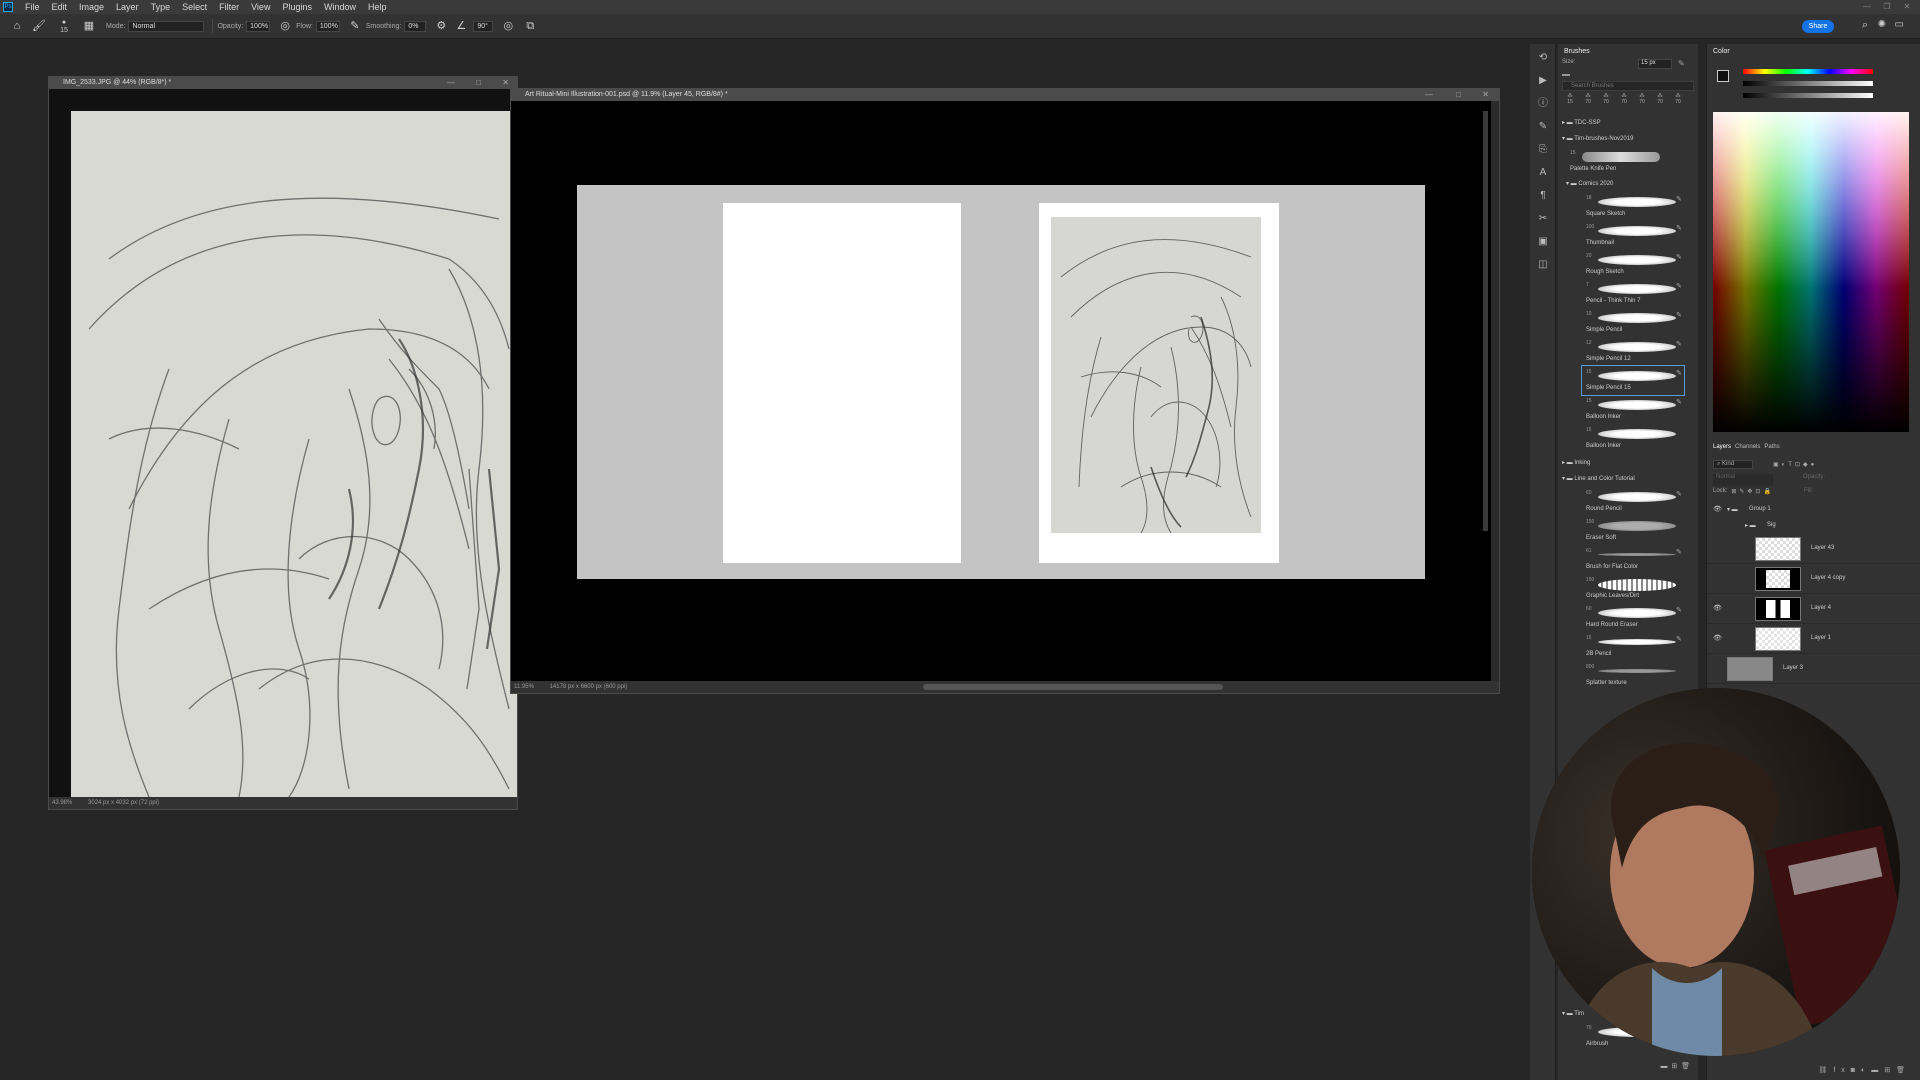 This screenshot has height=1080, width=1920. I want to click on layer-row: 👁 Layer 4, so click(1813, 609).